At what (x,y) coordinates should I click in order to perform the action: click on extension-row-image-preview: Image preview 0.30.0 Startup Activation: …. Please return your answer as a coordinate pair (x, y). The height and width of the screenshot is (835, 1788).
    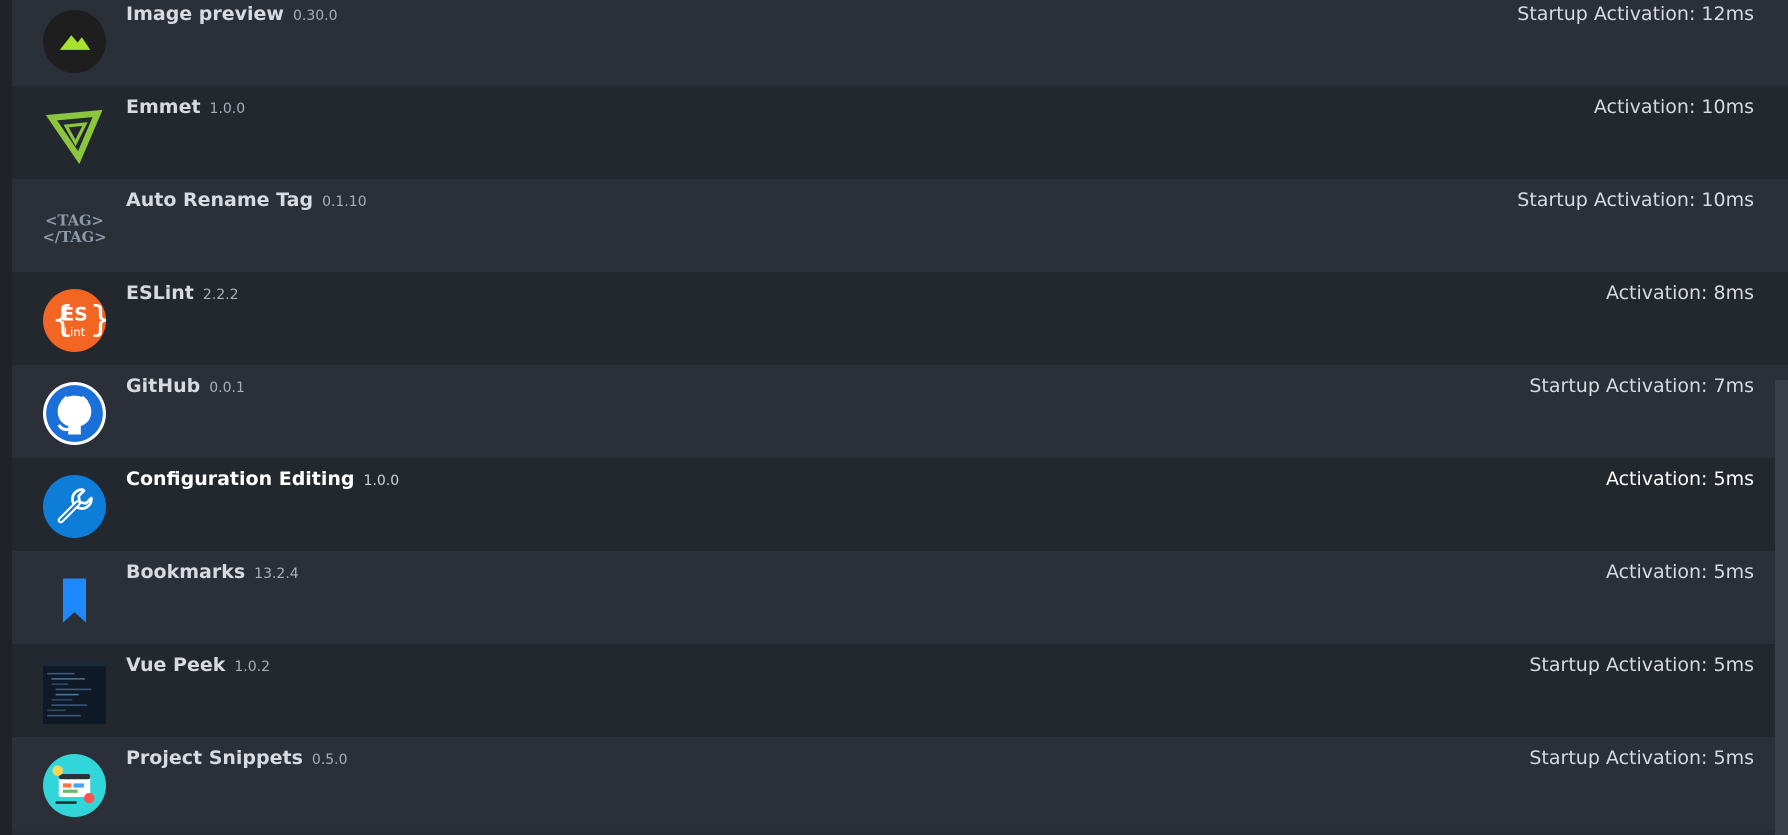
    Looking at the image, I should click on (900, 43).